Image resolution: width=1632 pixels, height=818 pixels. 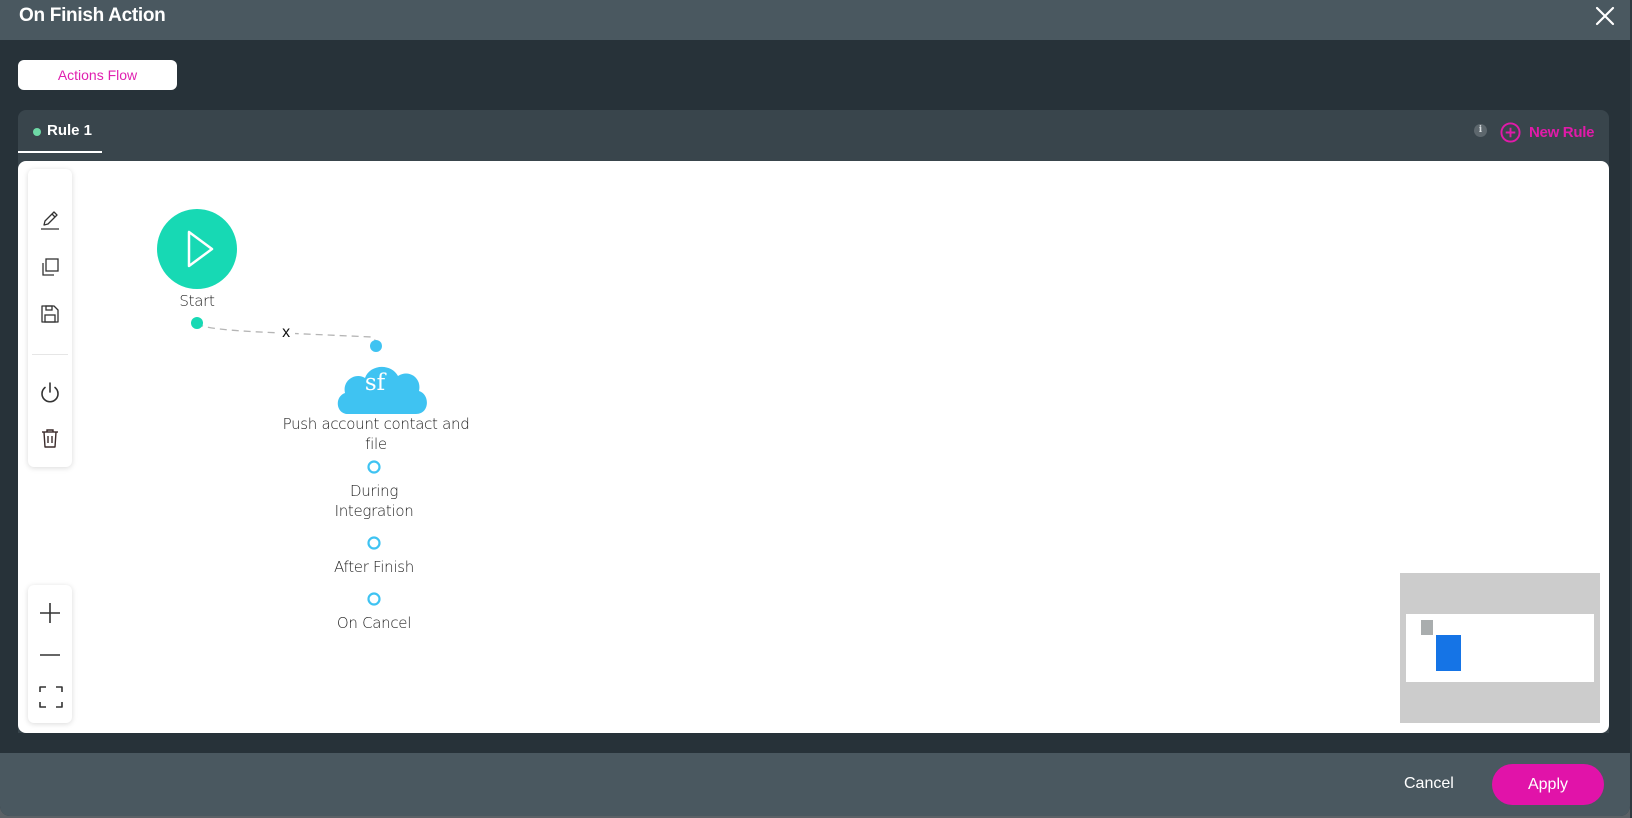 What do you see at coordinates (197, 301) in the screenshot?
I see `start-node-label: Start` at bounding box center [197, 301].